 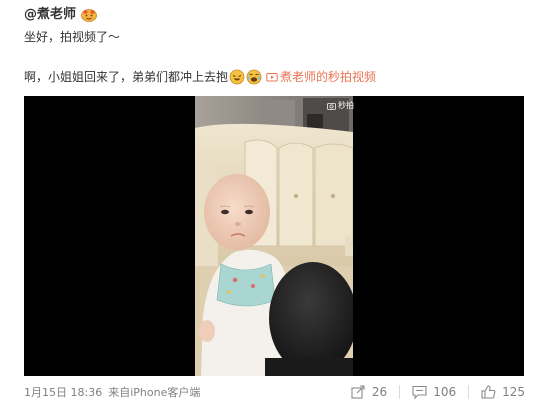 I want to click on post-source: iPhone客户端, so click(x=165, y=392).